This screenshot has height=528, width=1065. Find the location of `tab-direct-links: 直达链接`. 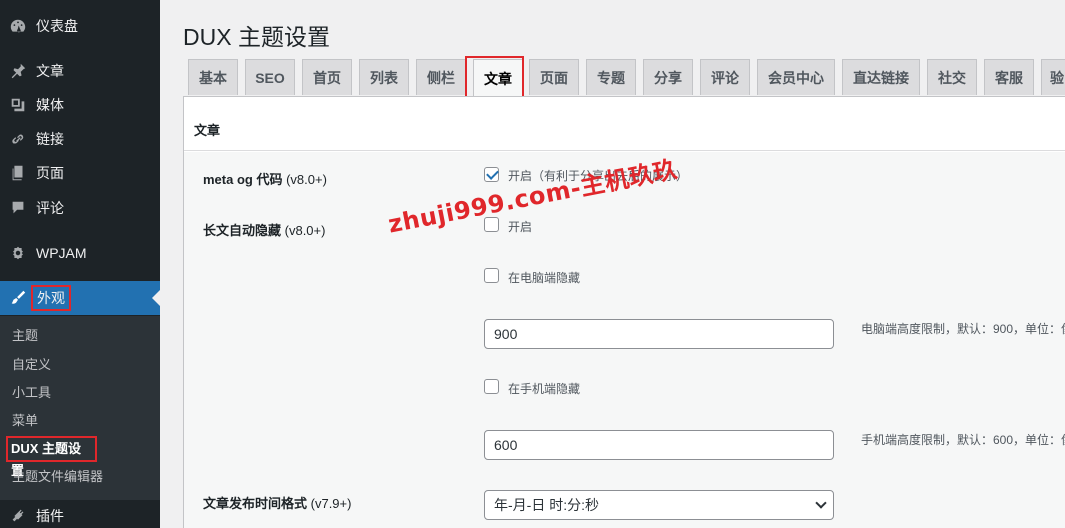

tab-direct-links: 直达链接 is located at coordinates (881, 77).